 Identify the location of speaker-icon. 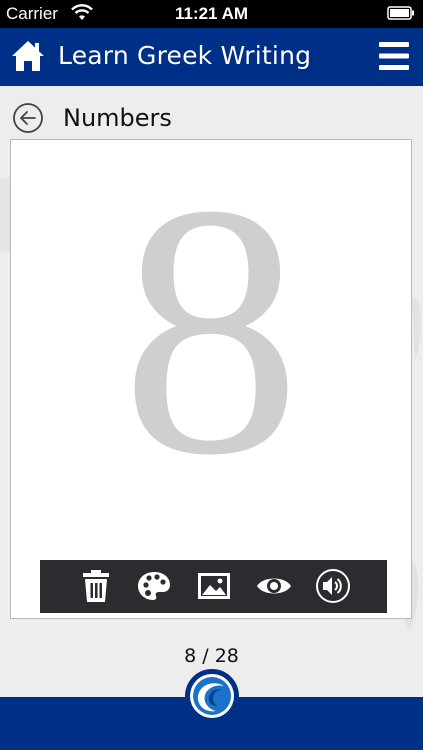
(333, 586).